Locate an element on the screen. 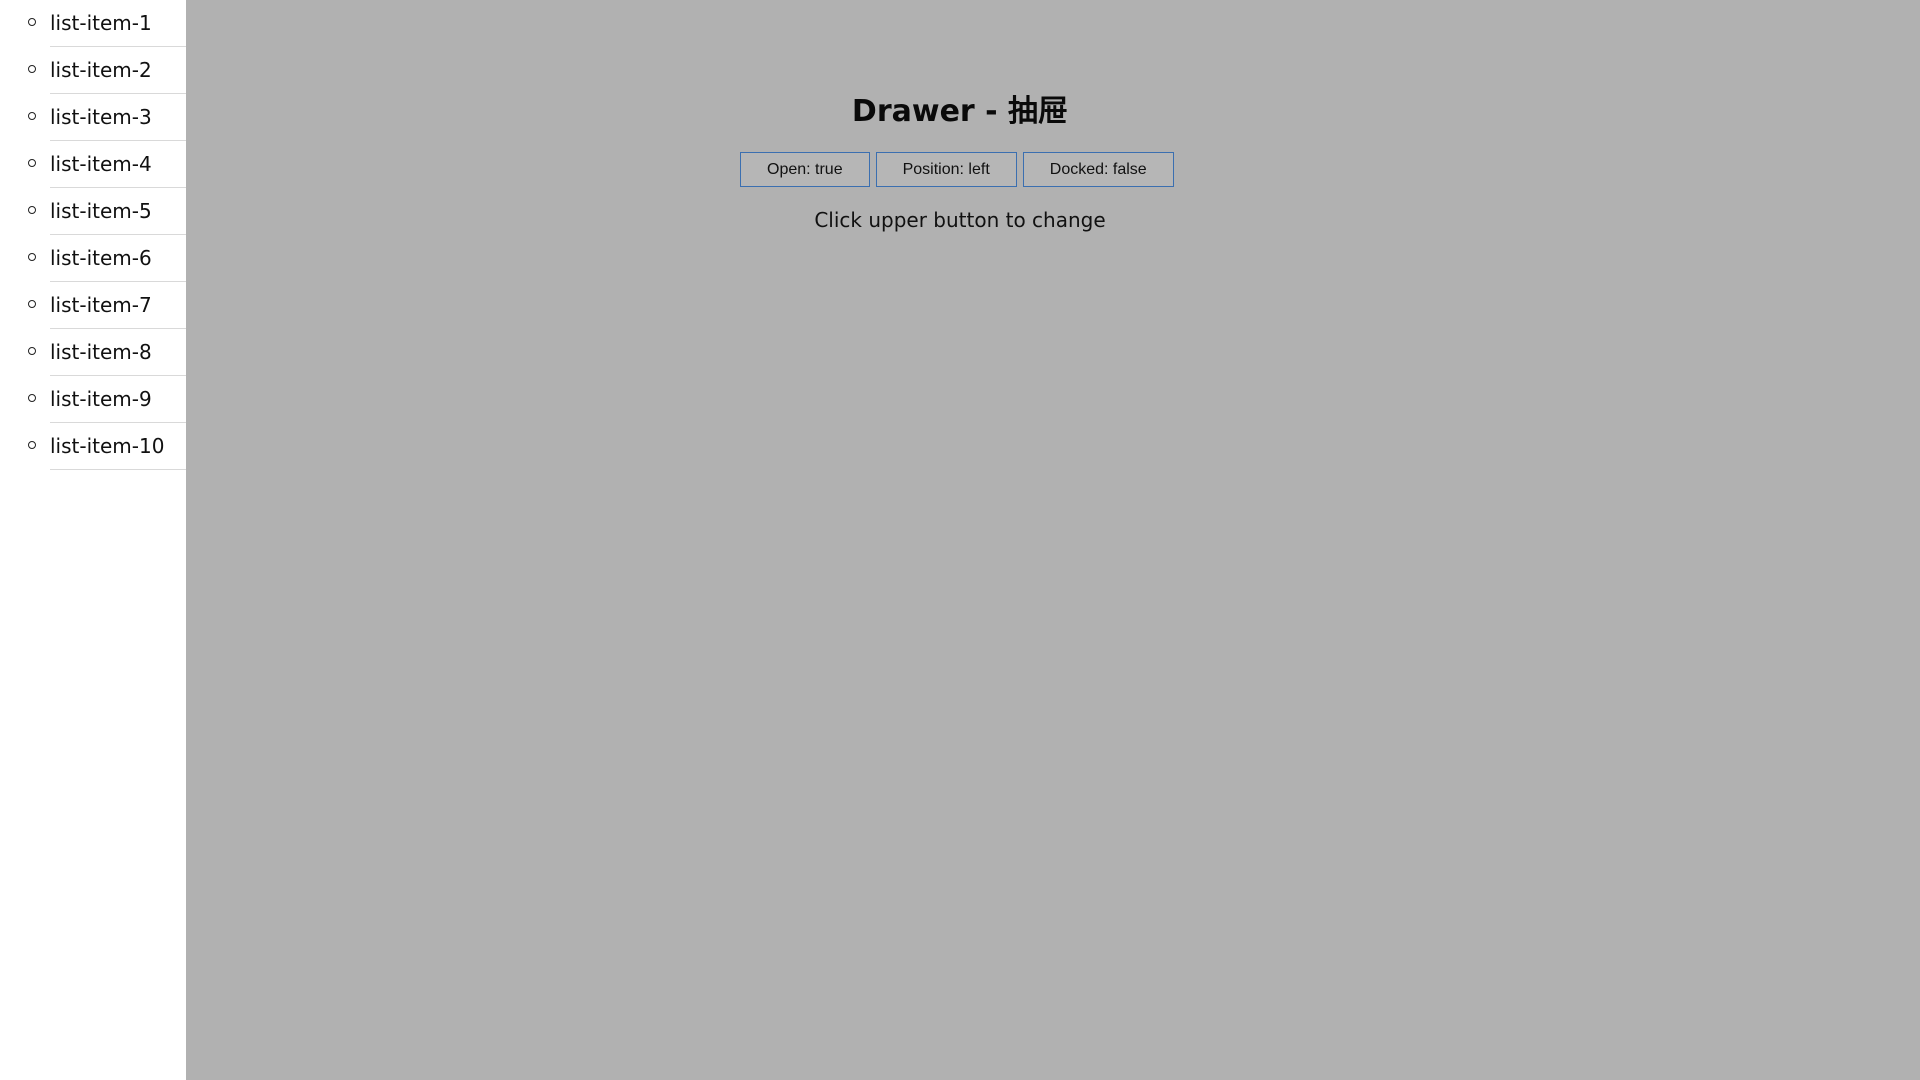 Image resolution: width=1920 pixels, height=1080 pixels. list-item: list-item-2 is located at coordinates (107, 70).